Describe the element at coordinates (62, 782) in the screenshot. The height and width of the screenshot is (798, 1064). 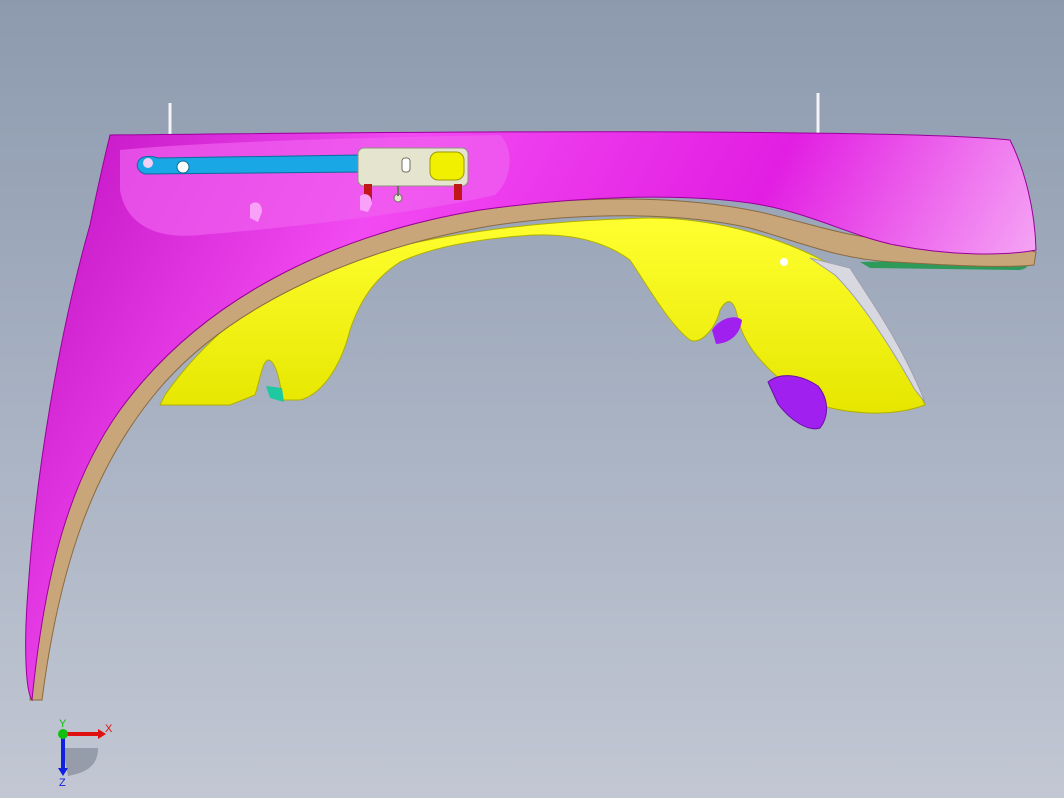
I see `triad-z-label: Z` at that location.